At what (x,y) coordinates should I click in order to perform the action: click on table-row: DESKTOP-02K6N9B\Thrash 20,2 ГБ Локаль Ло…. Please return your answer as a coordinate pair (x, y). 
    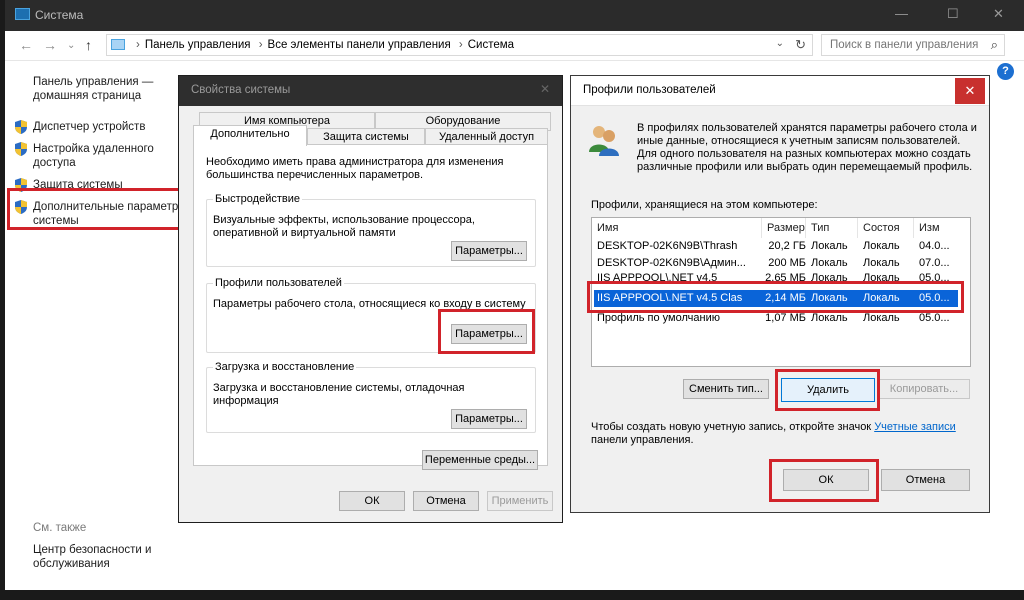
    Looking at the image, I should click on (781, 246).